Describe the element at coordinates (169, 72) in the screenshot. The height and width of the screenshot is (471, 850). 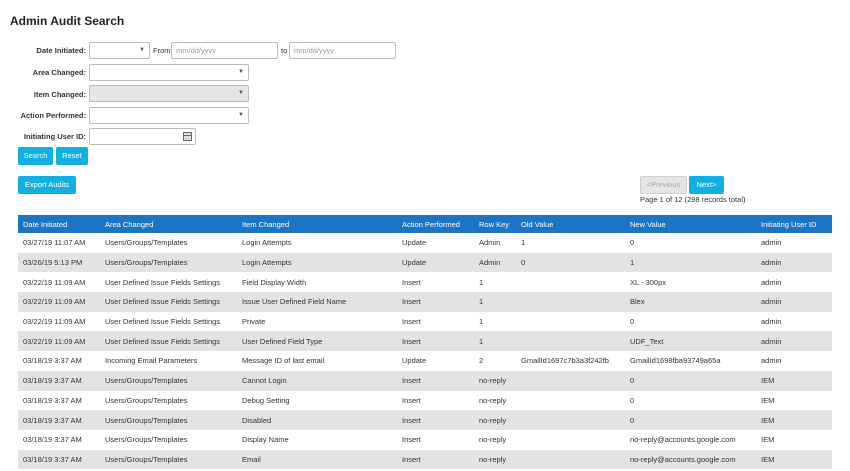
I see `area-changed-select: ▼` at that location.